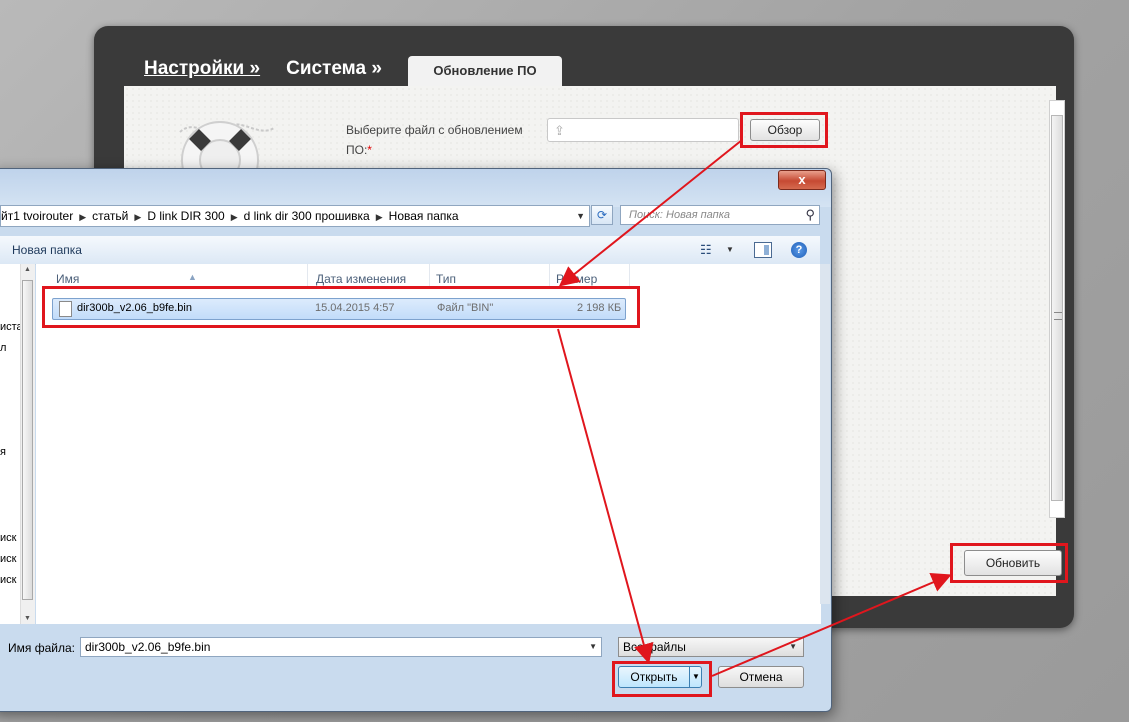  I want to click on column-header-name: Имя ▲, so click(179, 276).